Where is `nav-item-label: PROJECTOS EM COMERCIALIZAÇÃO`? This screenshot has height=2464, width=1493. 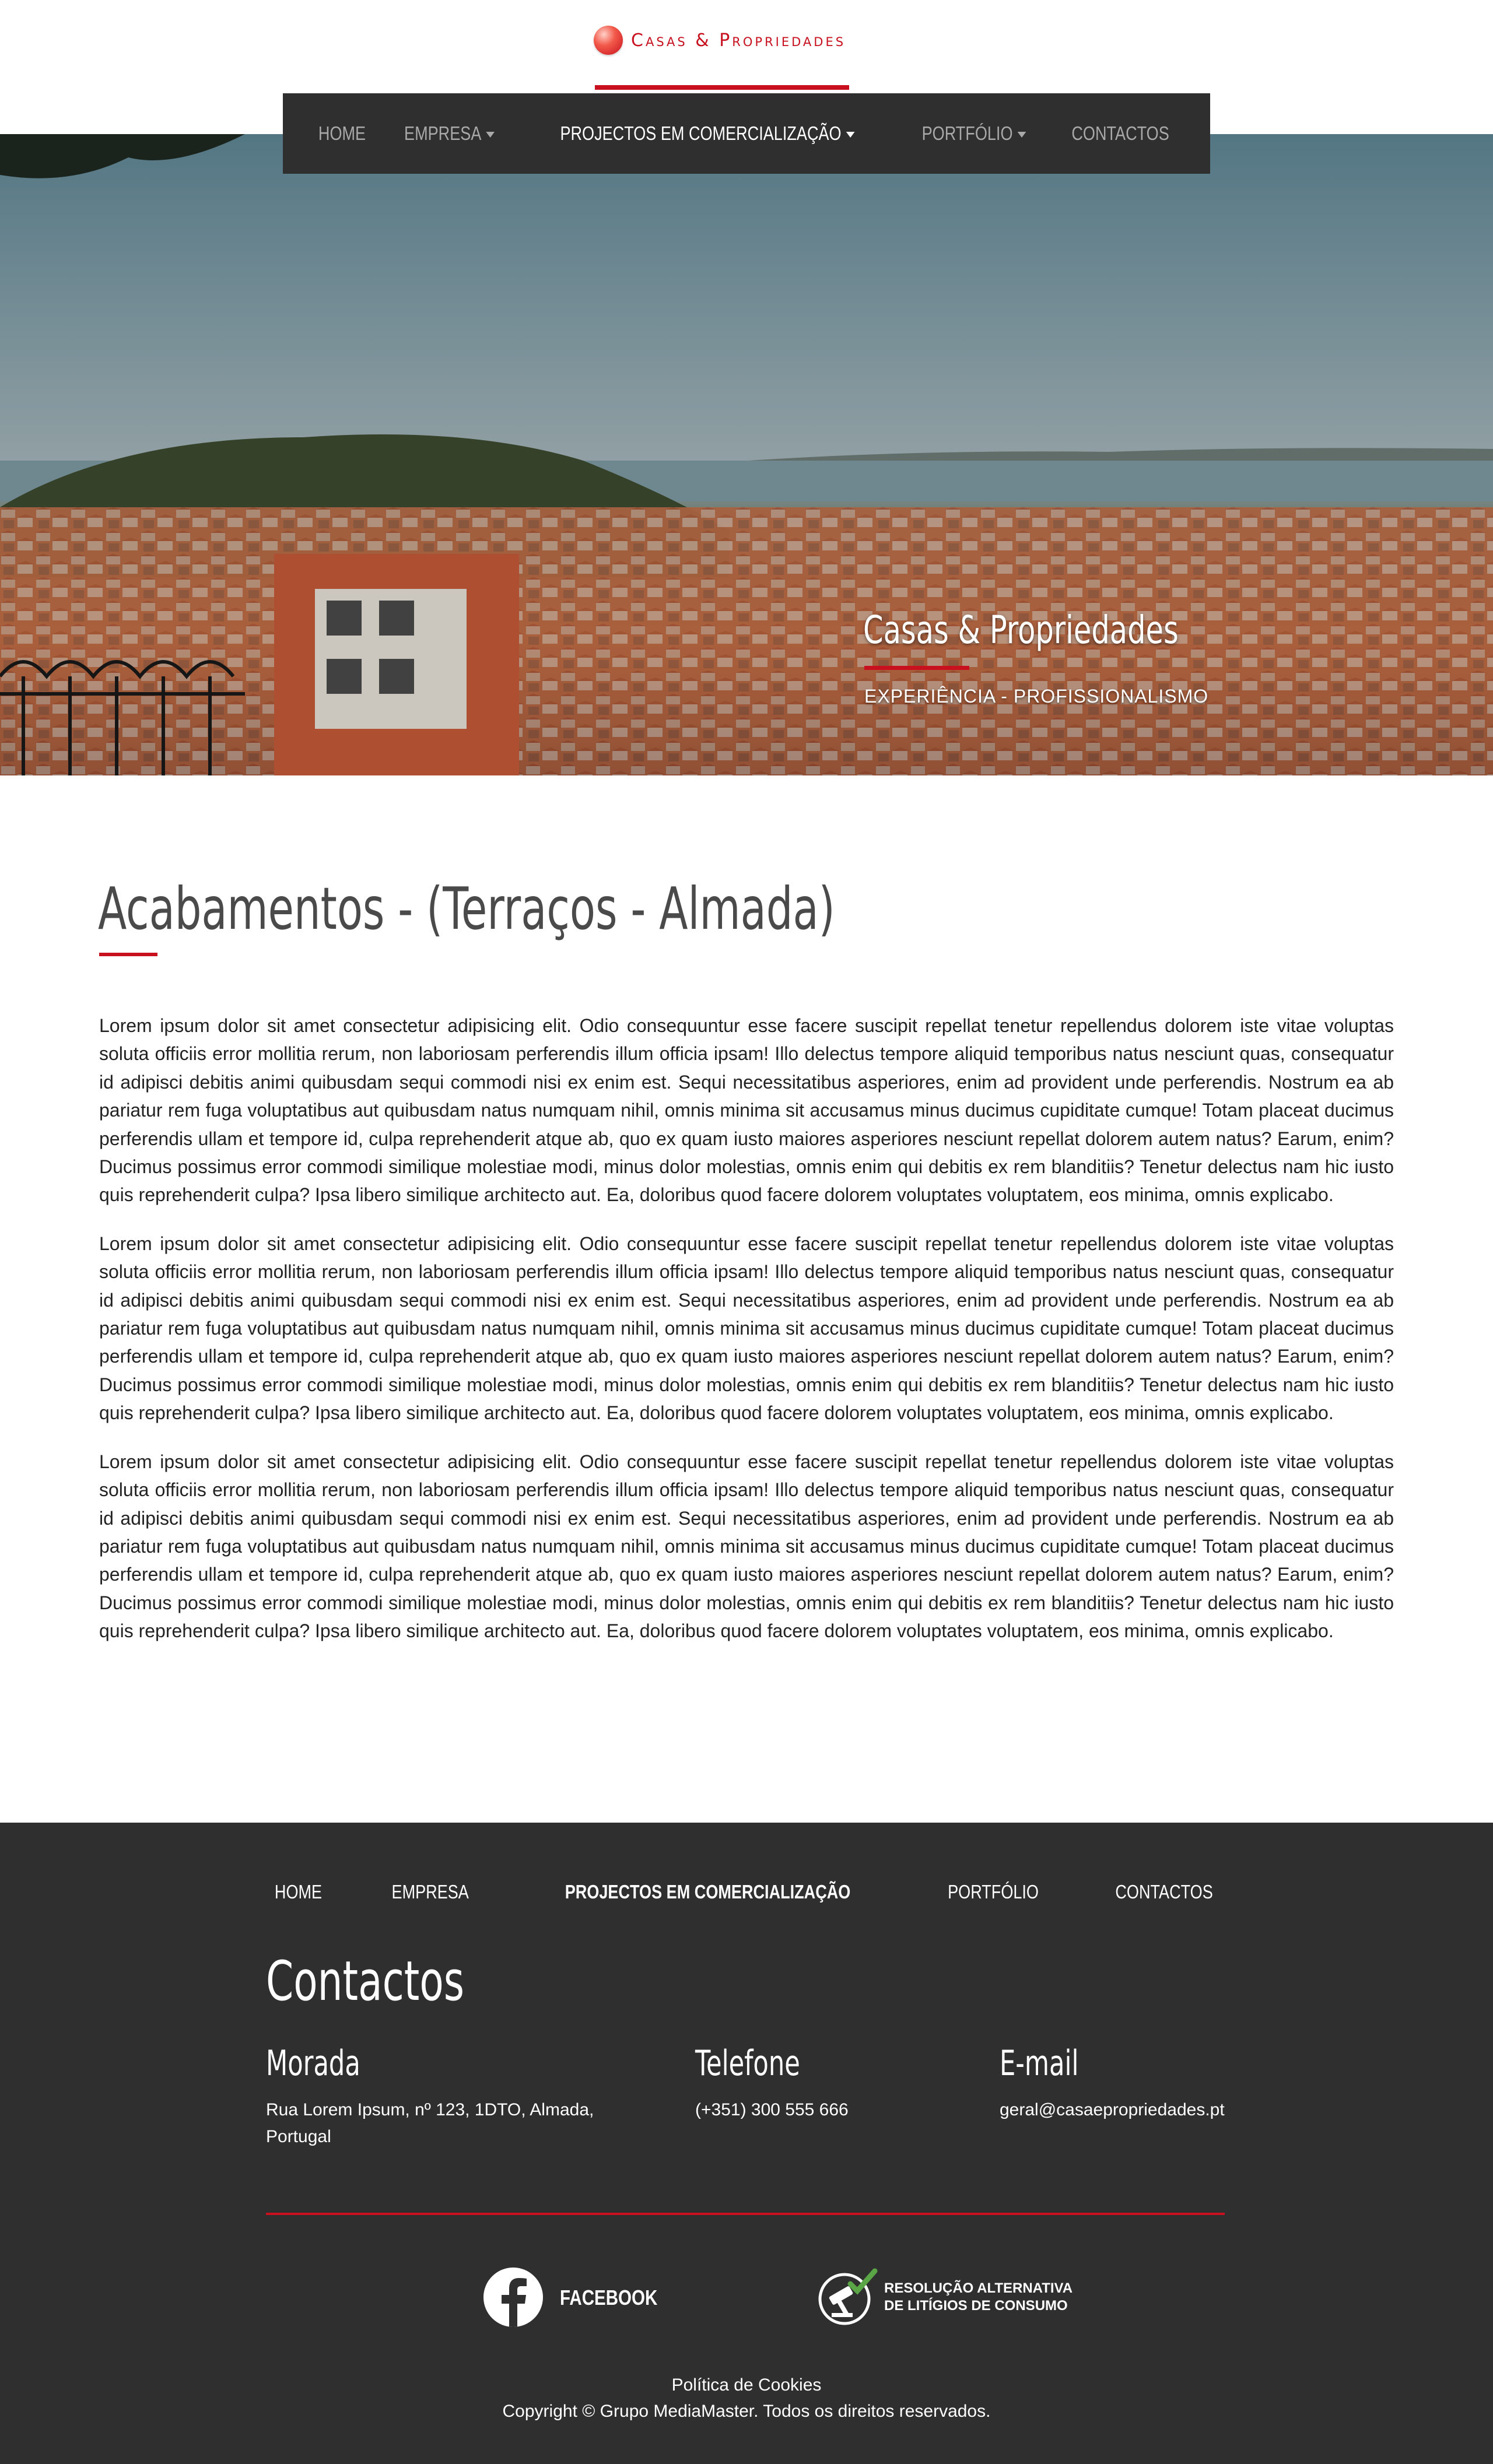 nav-item-label: PROJECTOS EM COMERCIALIZAÇÃO is located at coordinates (701, 133).